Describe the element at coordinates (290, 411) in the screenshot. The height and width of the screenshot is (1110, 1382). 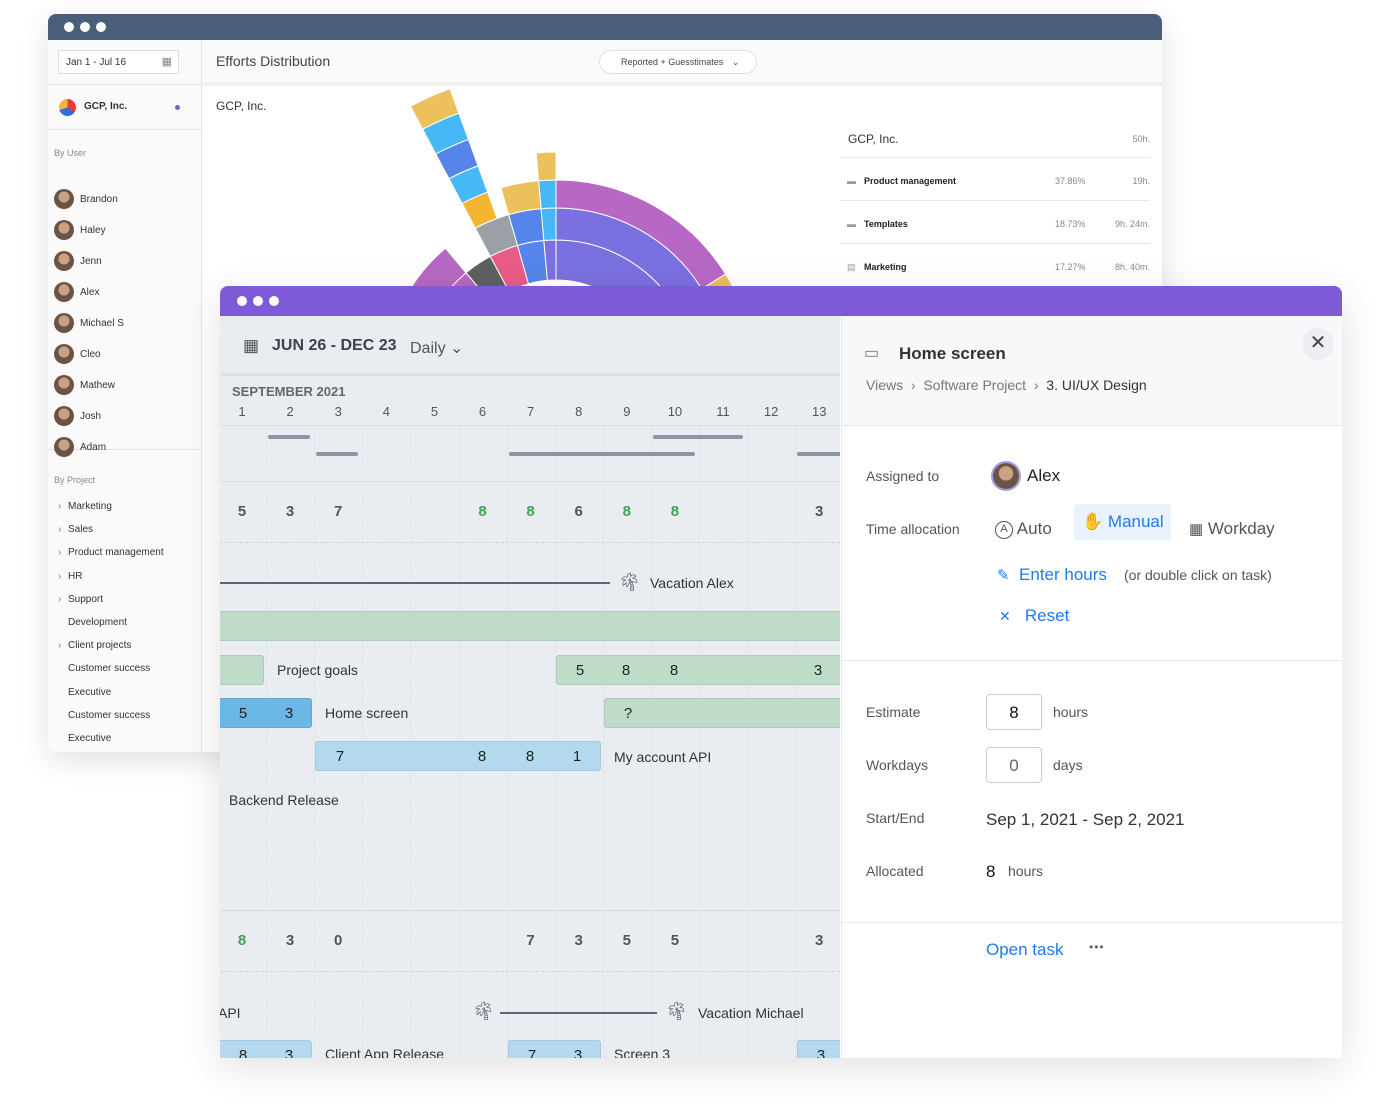
I see `day-label: 2` at that location.